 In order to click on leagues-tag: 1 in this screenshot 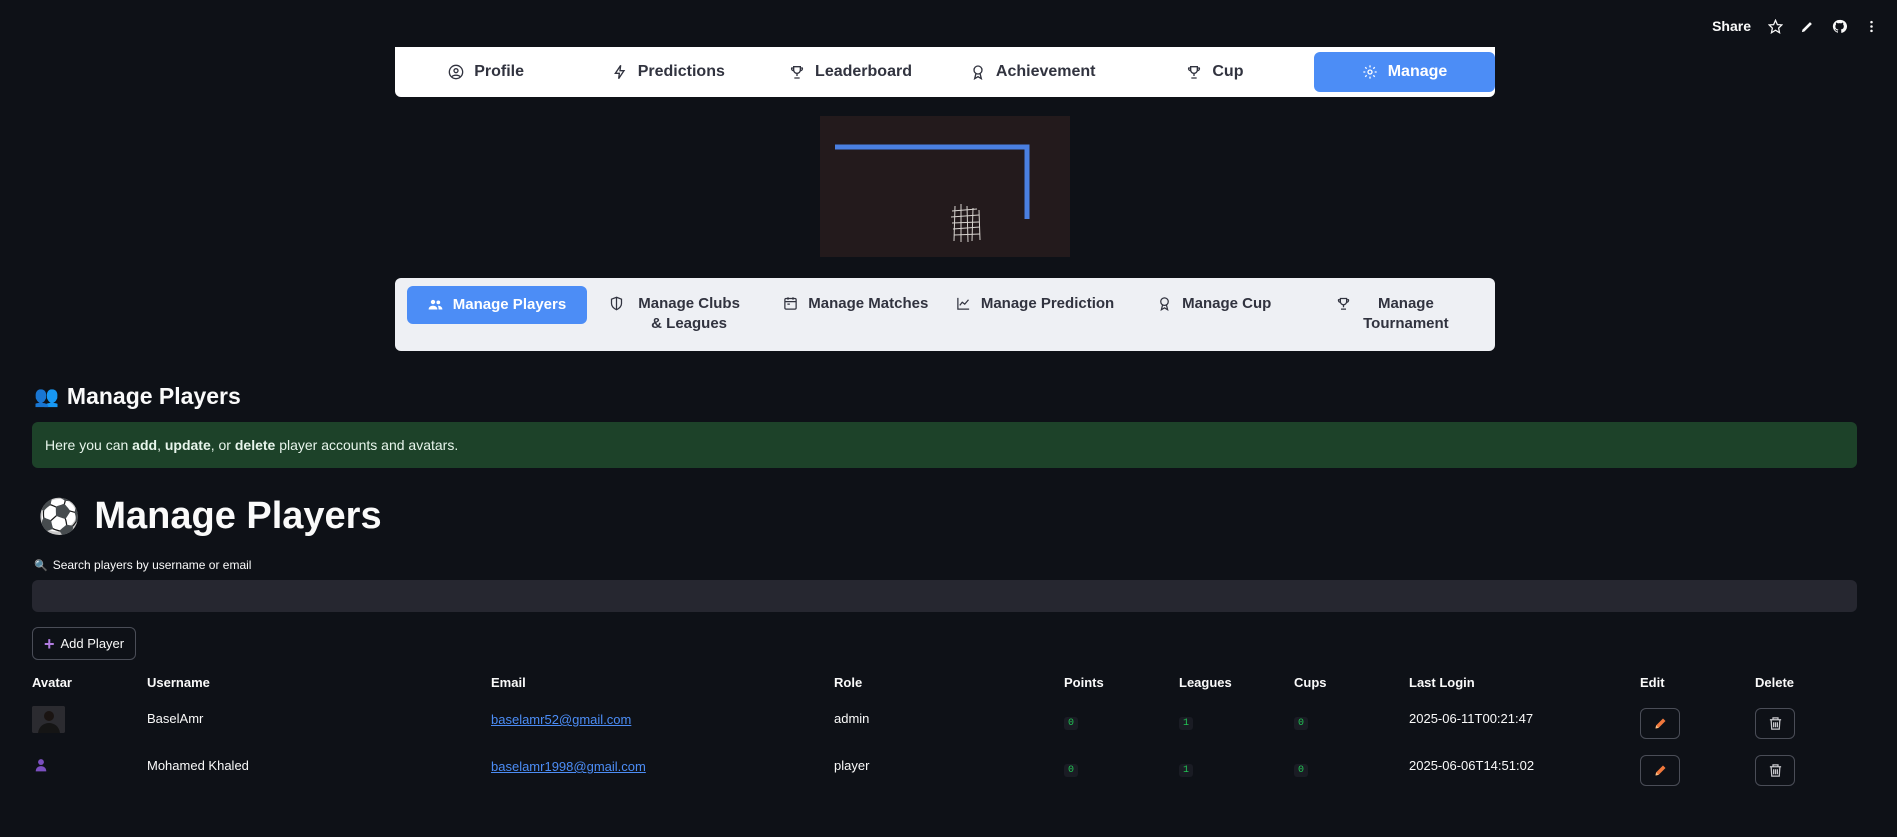, I will do `click(1186, 770)`.